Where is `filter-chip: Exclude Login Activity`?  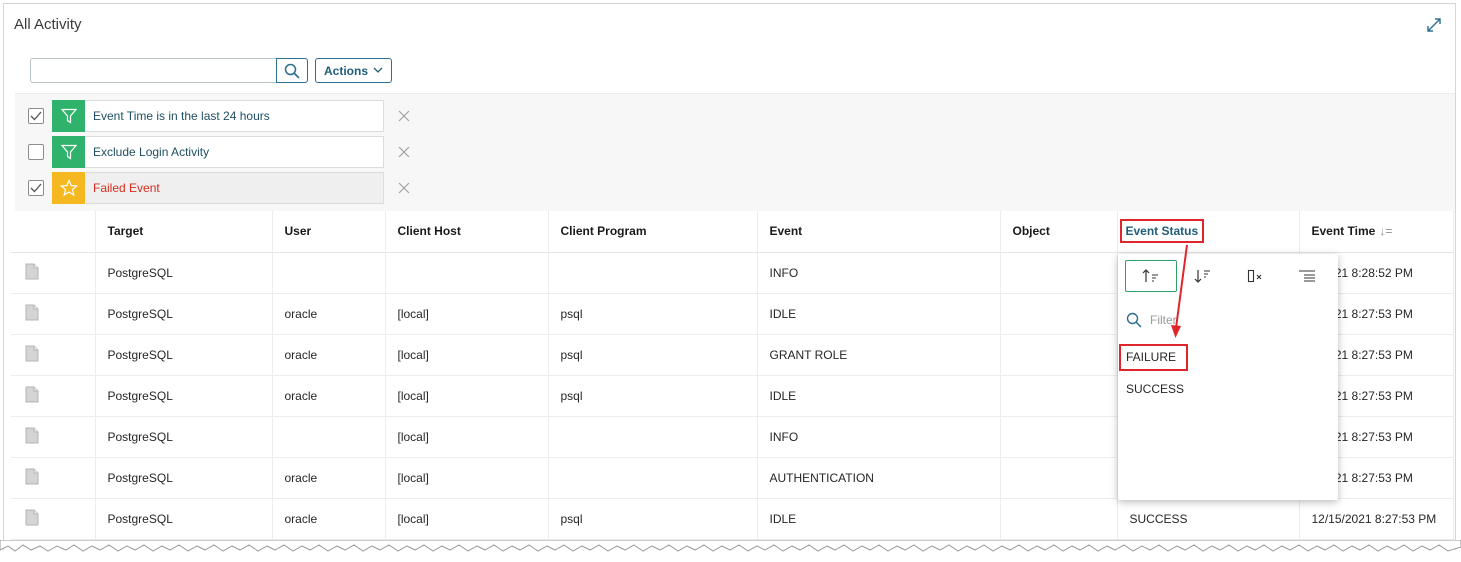
filter-chip: Exclude Login Activity is located at coordinates (218, 152).